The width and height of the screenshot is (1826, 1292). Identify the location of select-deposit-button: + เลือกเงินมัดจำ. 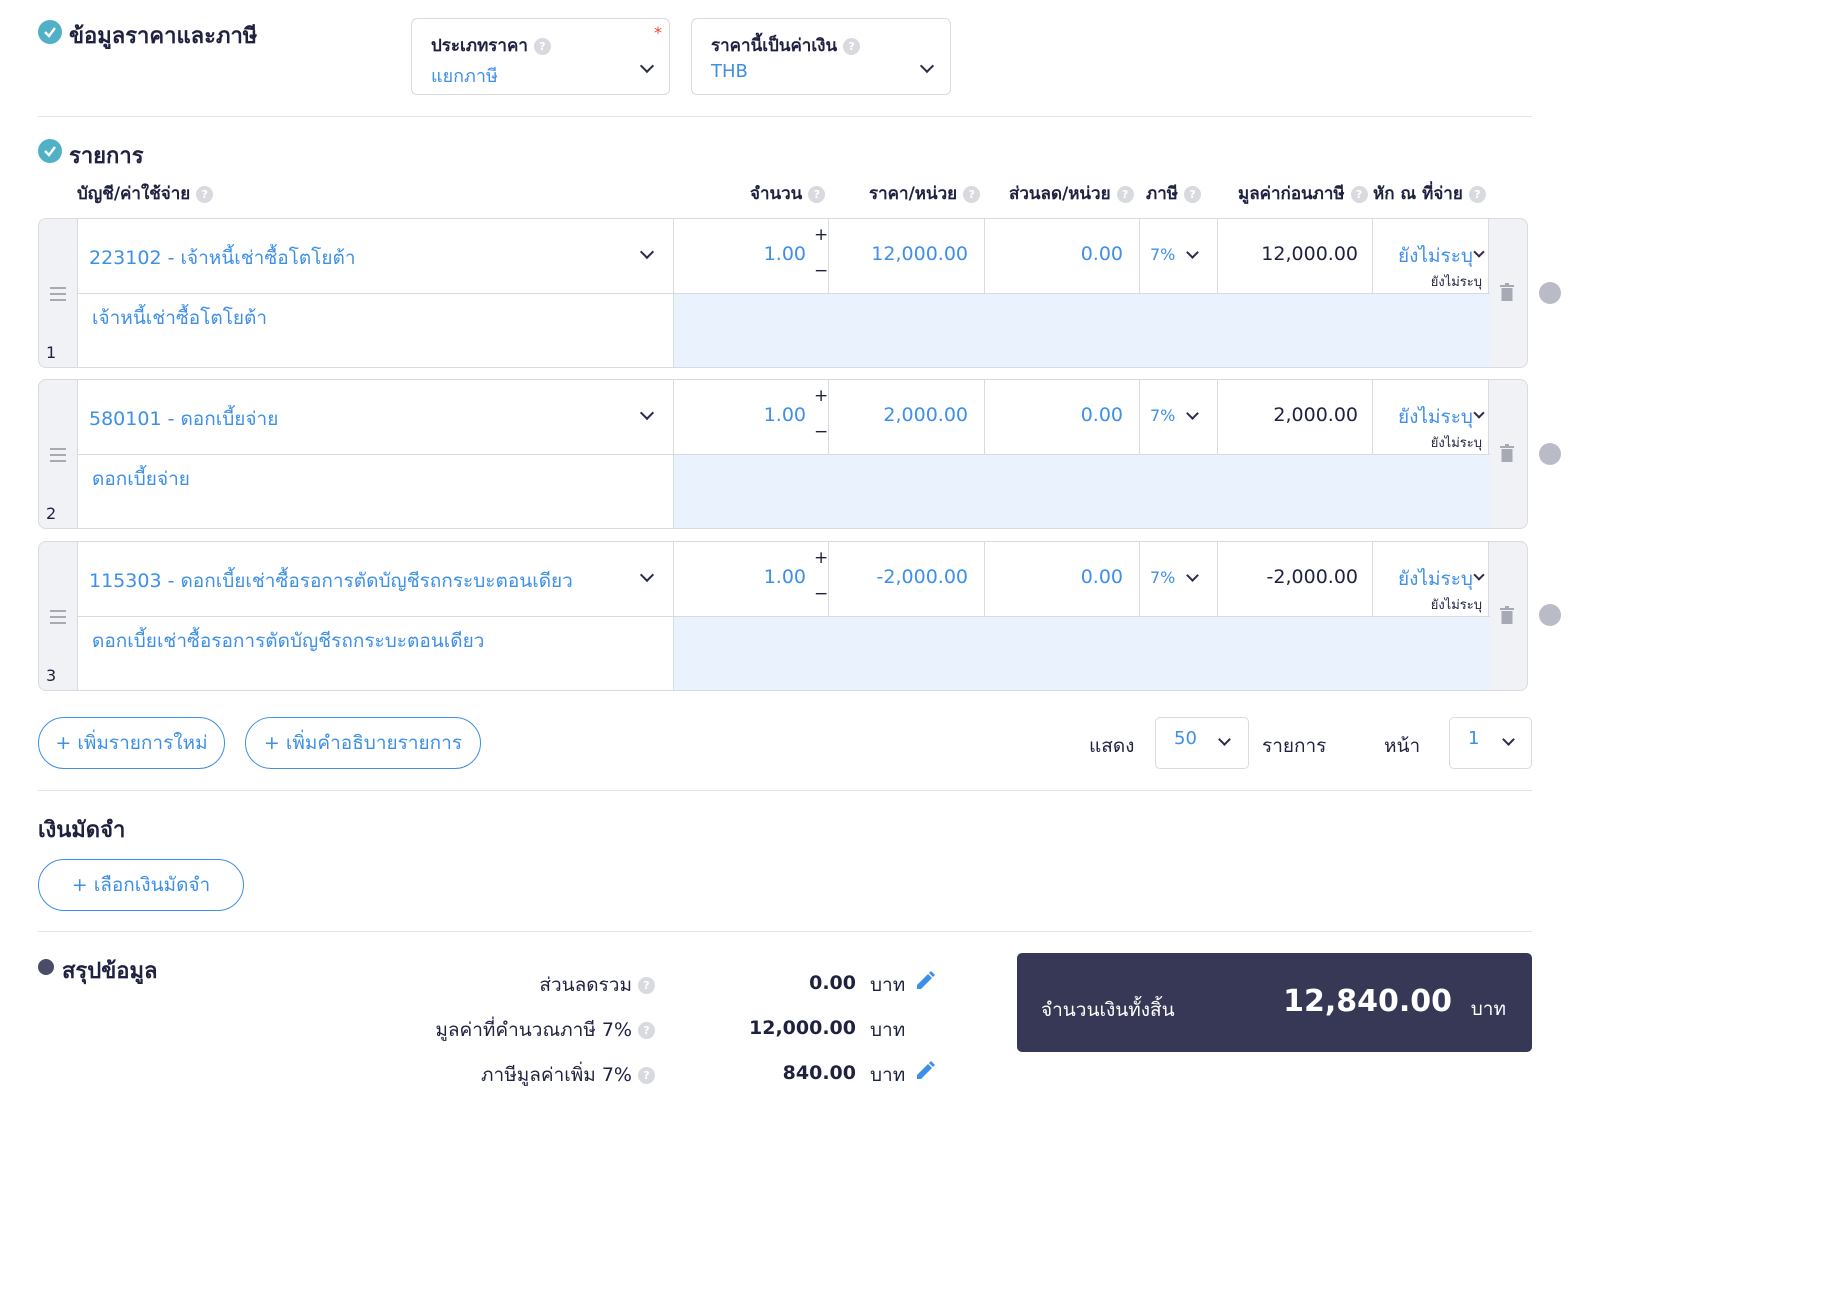
(141, 885).